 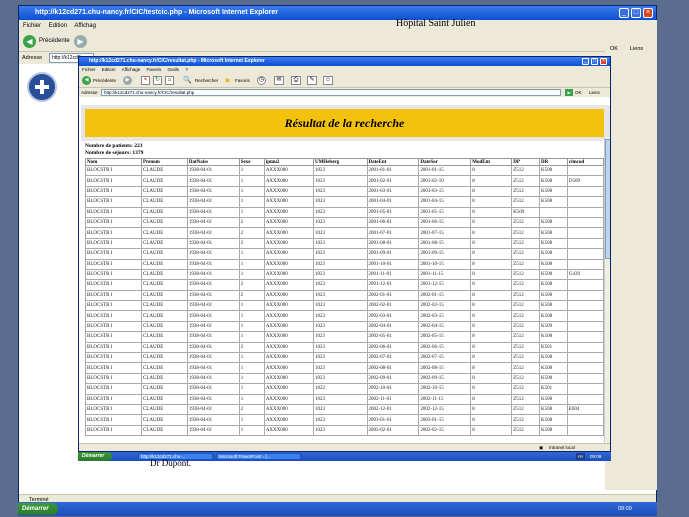 What do you see at coordinates (89, 69) in the screenshot?
I see `inner-menu-fichier: Fichier` at bounding box center [89, 69].